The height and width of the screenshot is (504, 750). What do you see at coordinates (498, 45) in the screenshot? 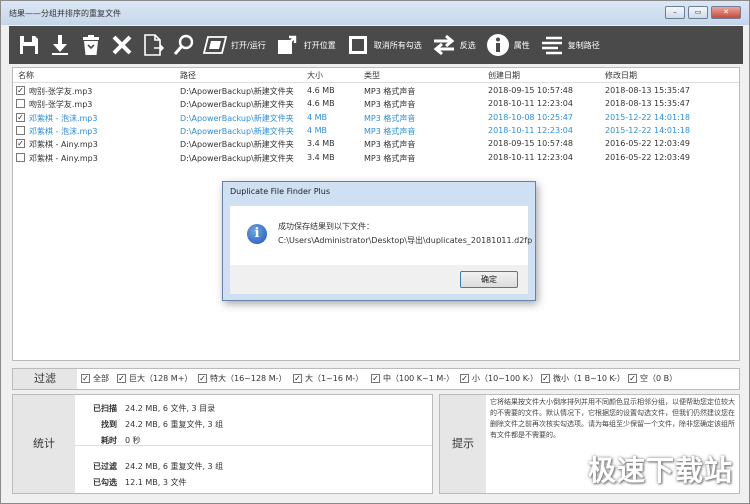
I see `info-icon` at bounding box center [498, 45].